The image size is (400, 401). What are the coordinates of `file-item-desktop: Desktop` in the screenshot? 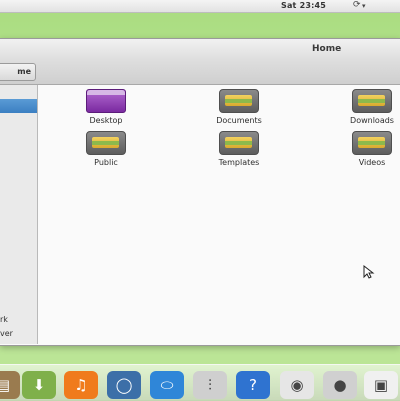 It's located at (106, 107).